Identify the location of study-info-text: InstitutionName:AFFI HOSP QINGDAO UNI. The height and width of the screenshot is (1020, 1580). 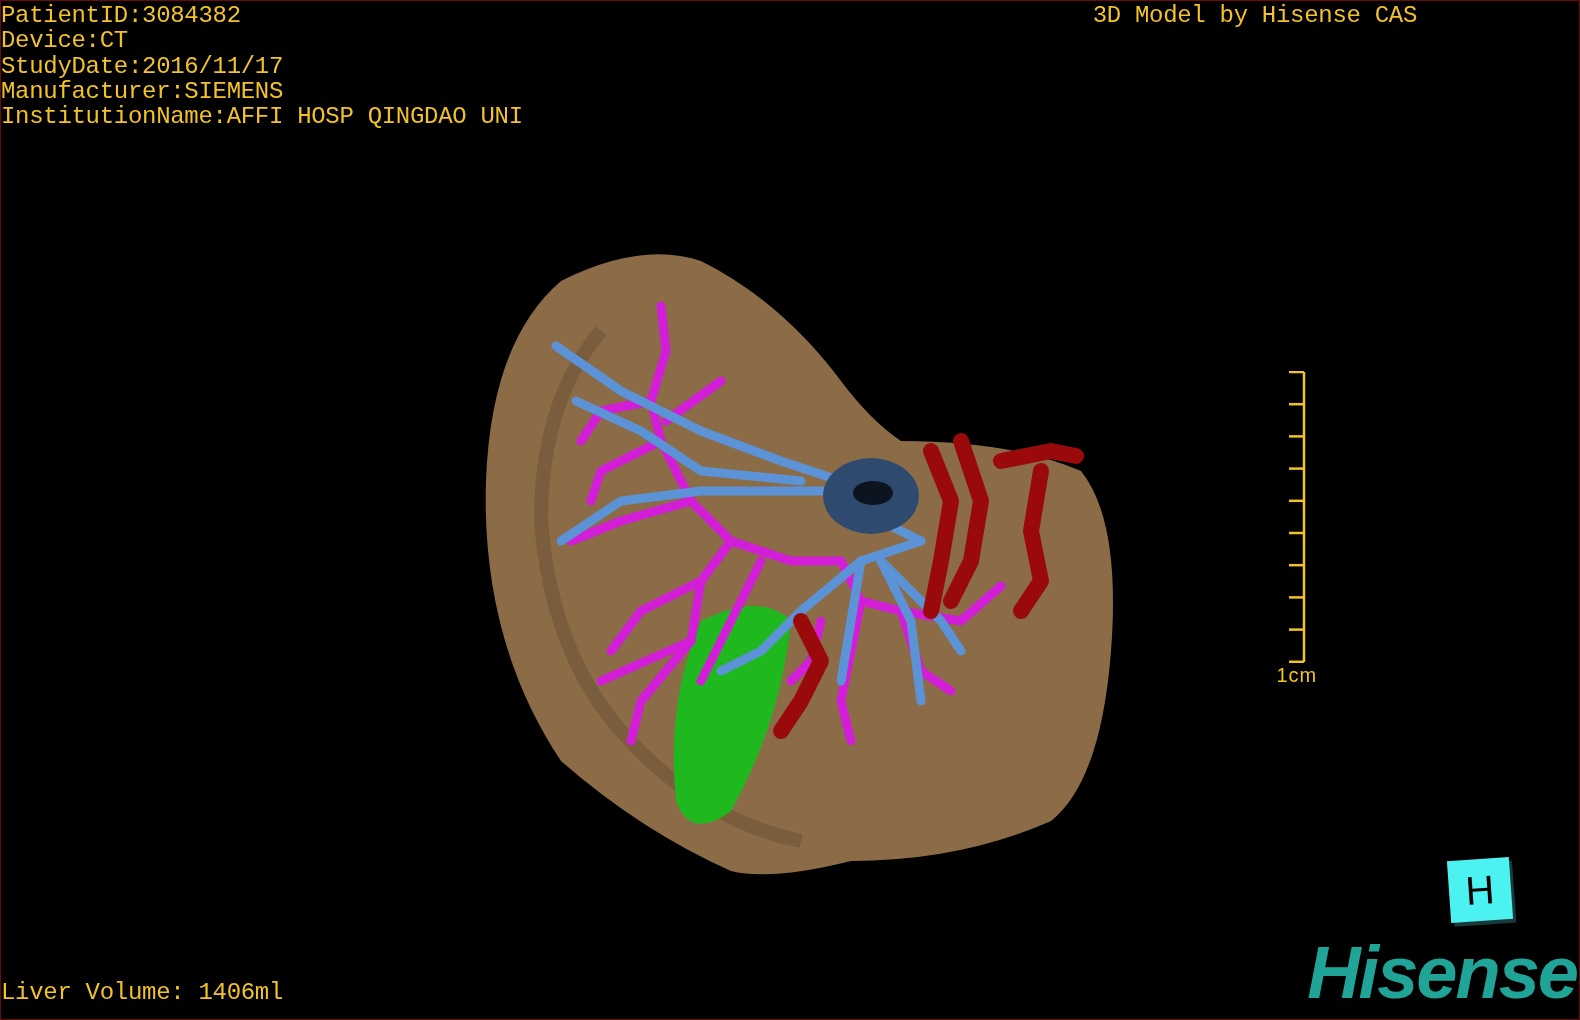
(262, 117).